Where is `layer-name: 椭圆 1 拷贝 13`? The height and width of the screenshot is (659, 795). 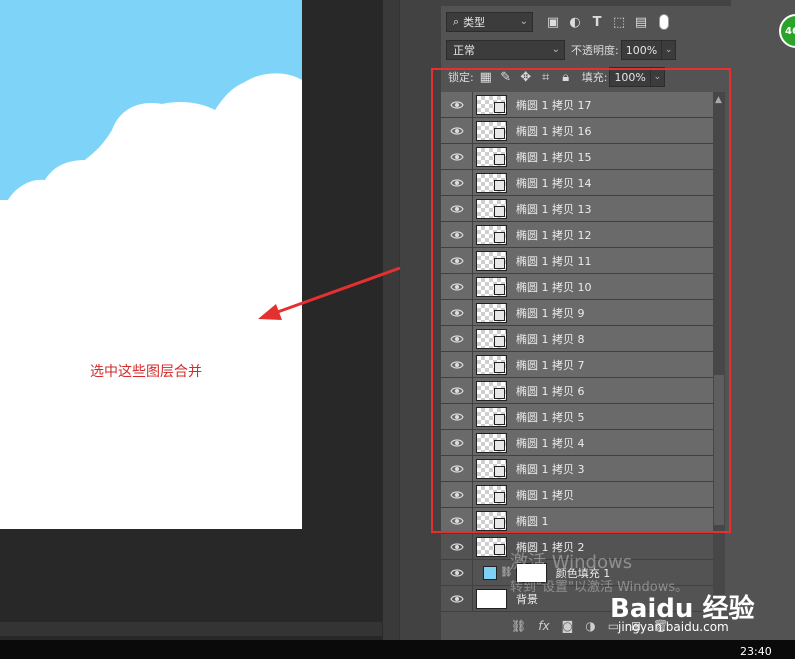 layer-name: 椭圆 1 拷贝 13 is located at coordinates (554, 209).